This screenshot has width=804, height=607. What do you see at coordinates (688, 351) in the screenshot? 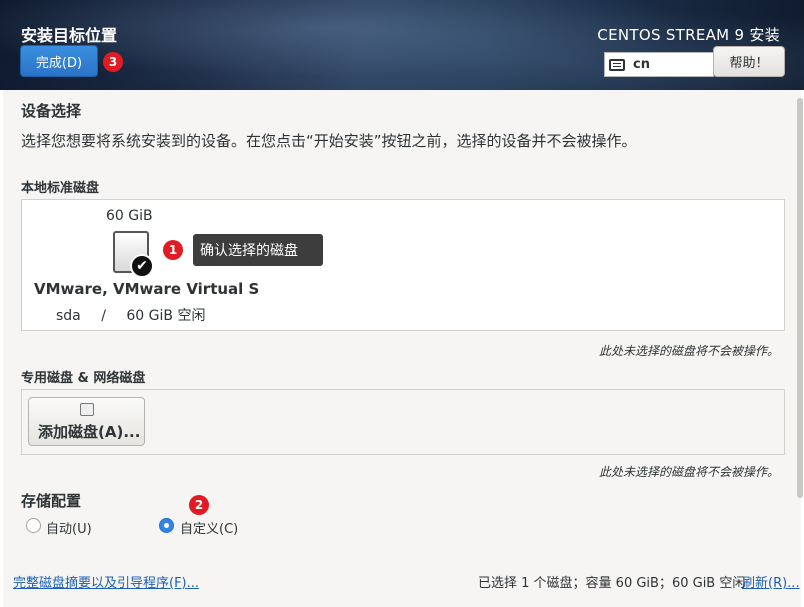
I see `local-disks-note: 此处未选择的磁盘将不会被操作。` at bounding box center [688, 351].